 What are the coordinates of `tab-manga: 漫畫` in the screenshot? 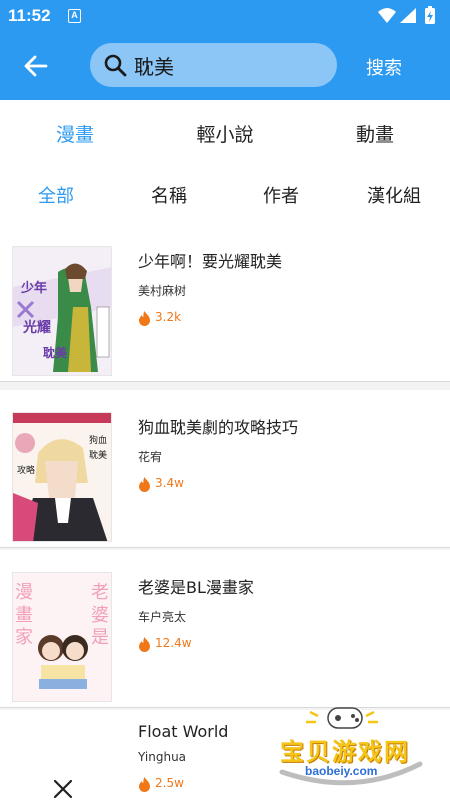 It's located at (75, 133).